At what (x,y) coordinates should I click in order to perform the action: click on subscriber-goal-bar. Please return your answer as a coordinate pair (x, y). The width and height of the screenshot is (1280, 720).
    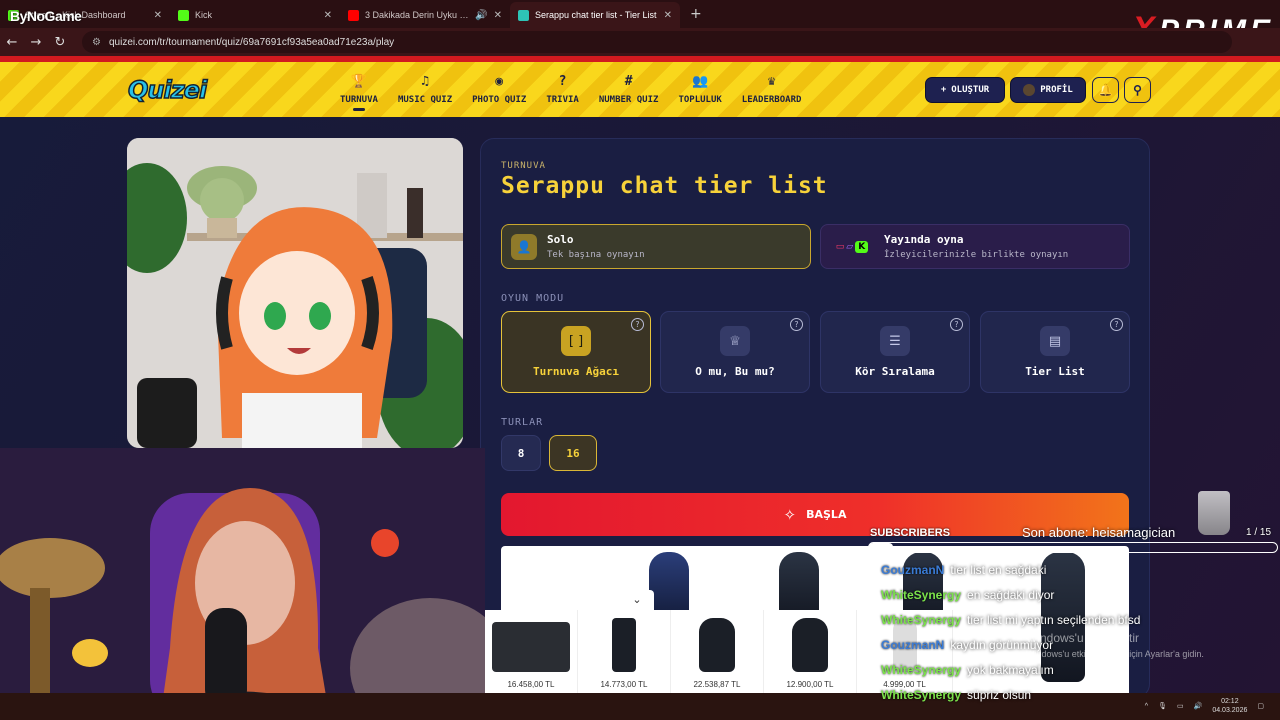
    Looking at the image, I should click on (1073, 547).